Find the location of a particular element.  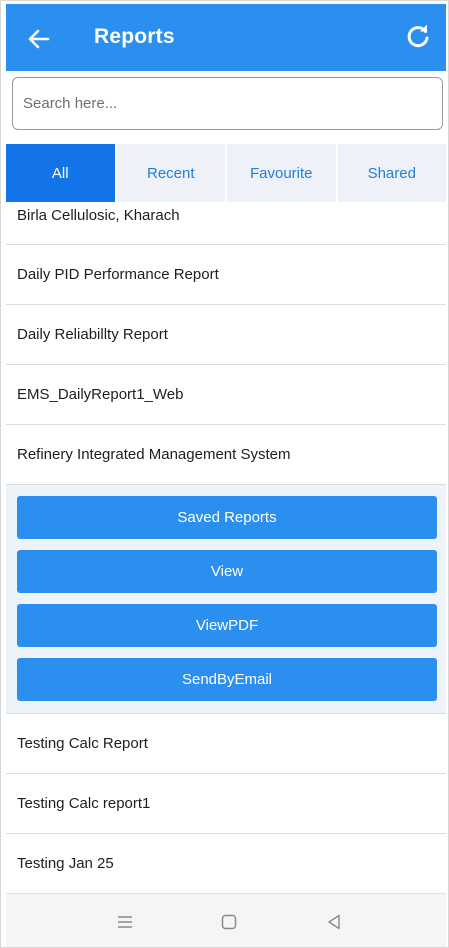

tab-recent: Recent is located at coordinates (171, 173).